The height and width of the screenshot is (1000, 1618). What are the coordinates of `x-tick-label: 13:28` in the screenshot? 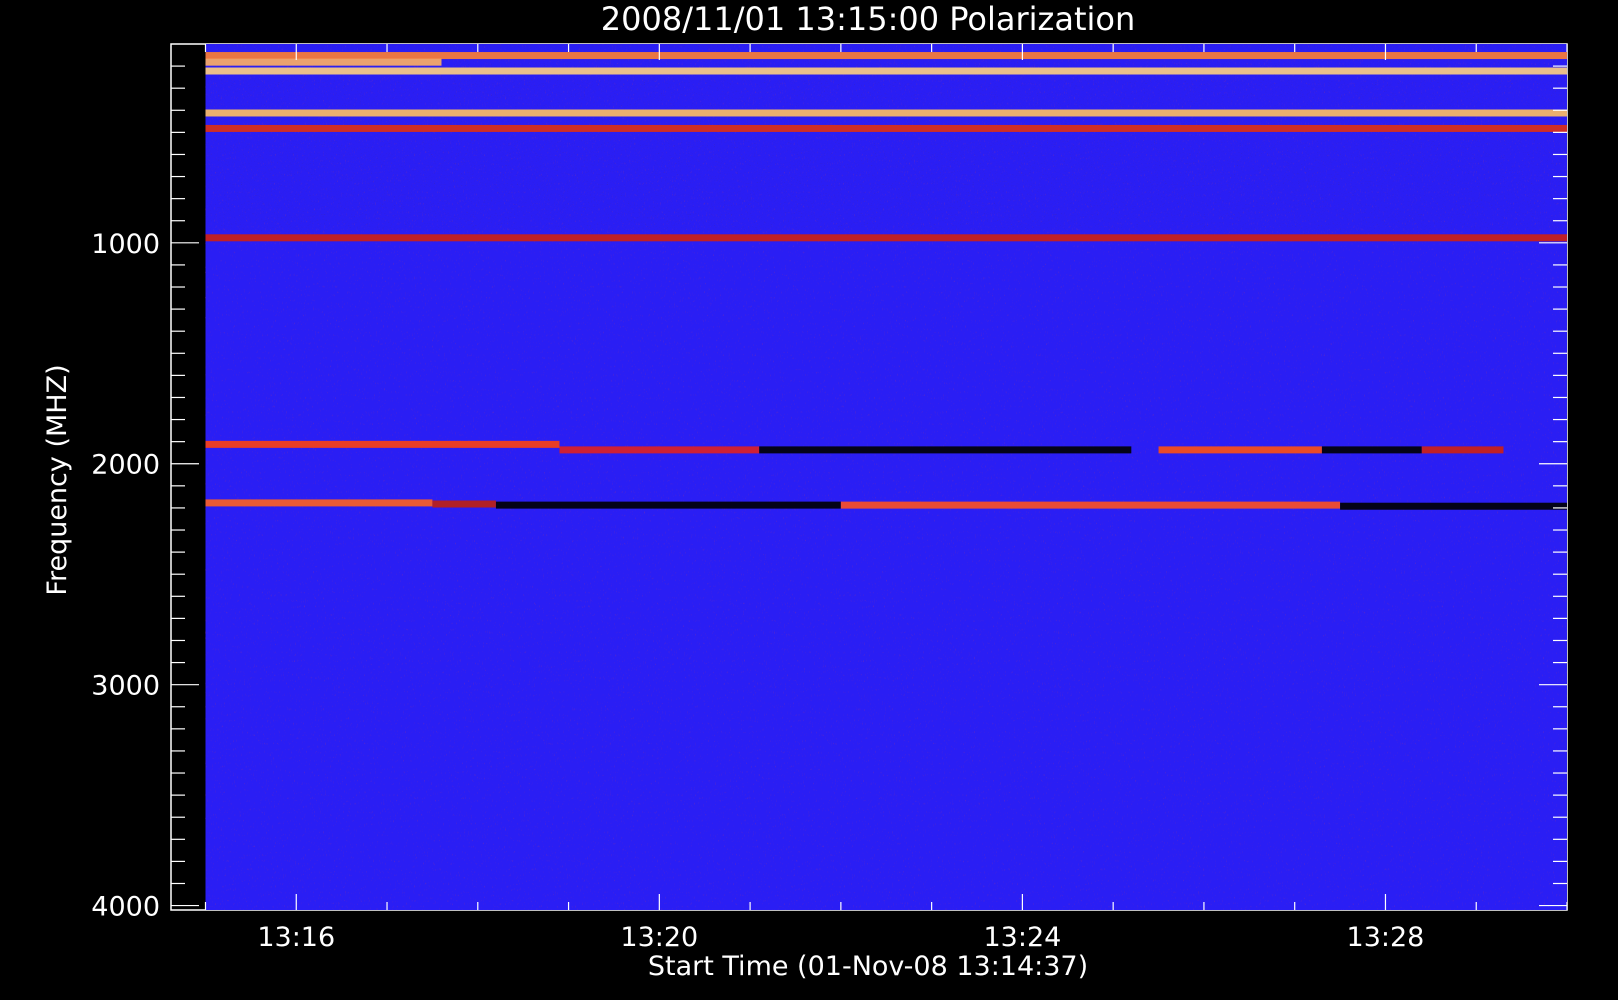 It's located at (1386, 937).